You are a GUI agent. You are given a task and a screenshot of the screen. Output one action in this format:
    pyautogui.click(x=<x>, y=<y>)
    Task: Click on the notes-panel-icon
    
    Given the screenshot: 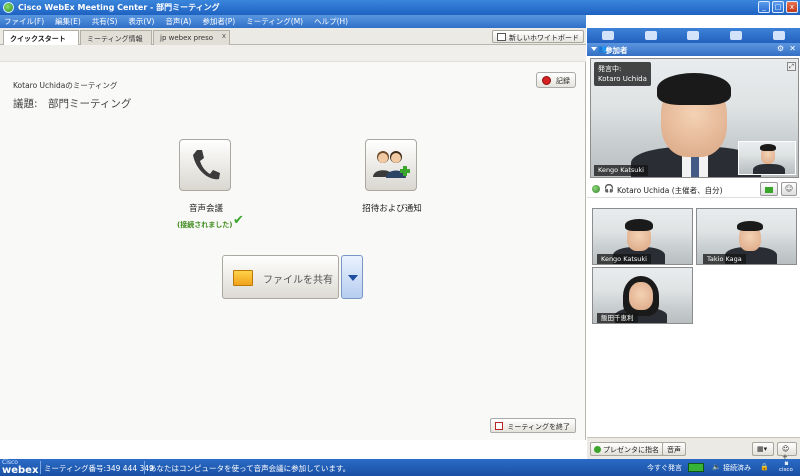 What is the action you would take?
    pyautogui.click(x=693, y=35)
    